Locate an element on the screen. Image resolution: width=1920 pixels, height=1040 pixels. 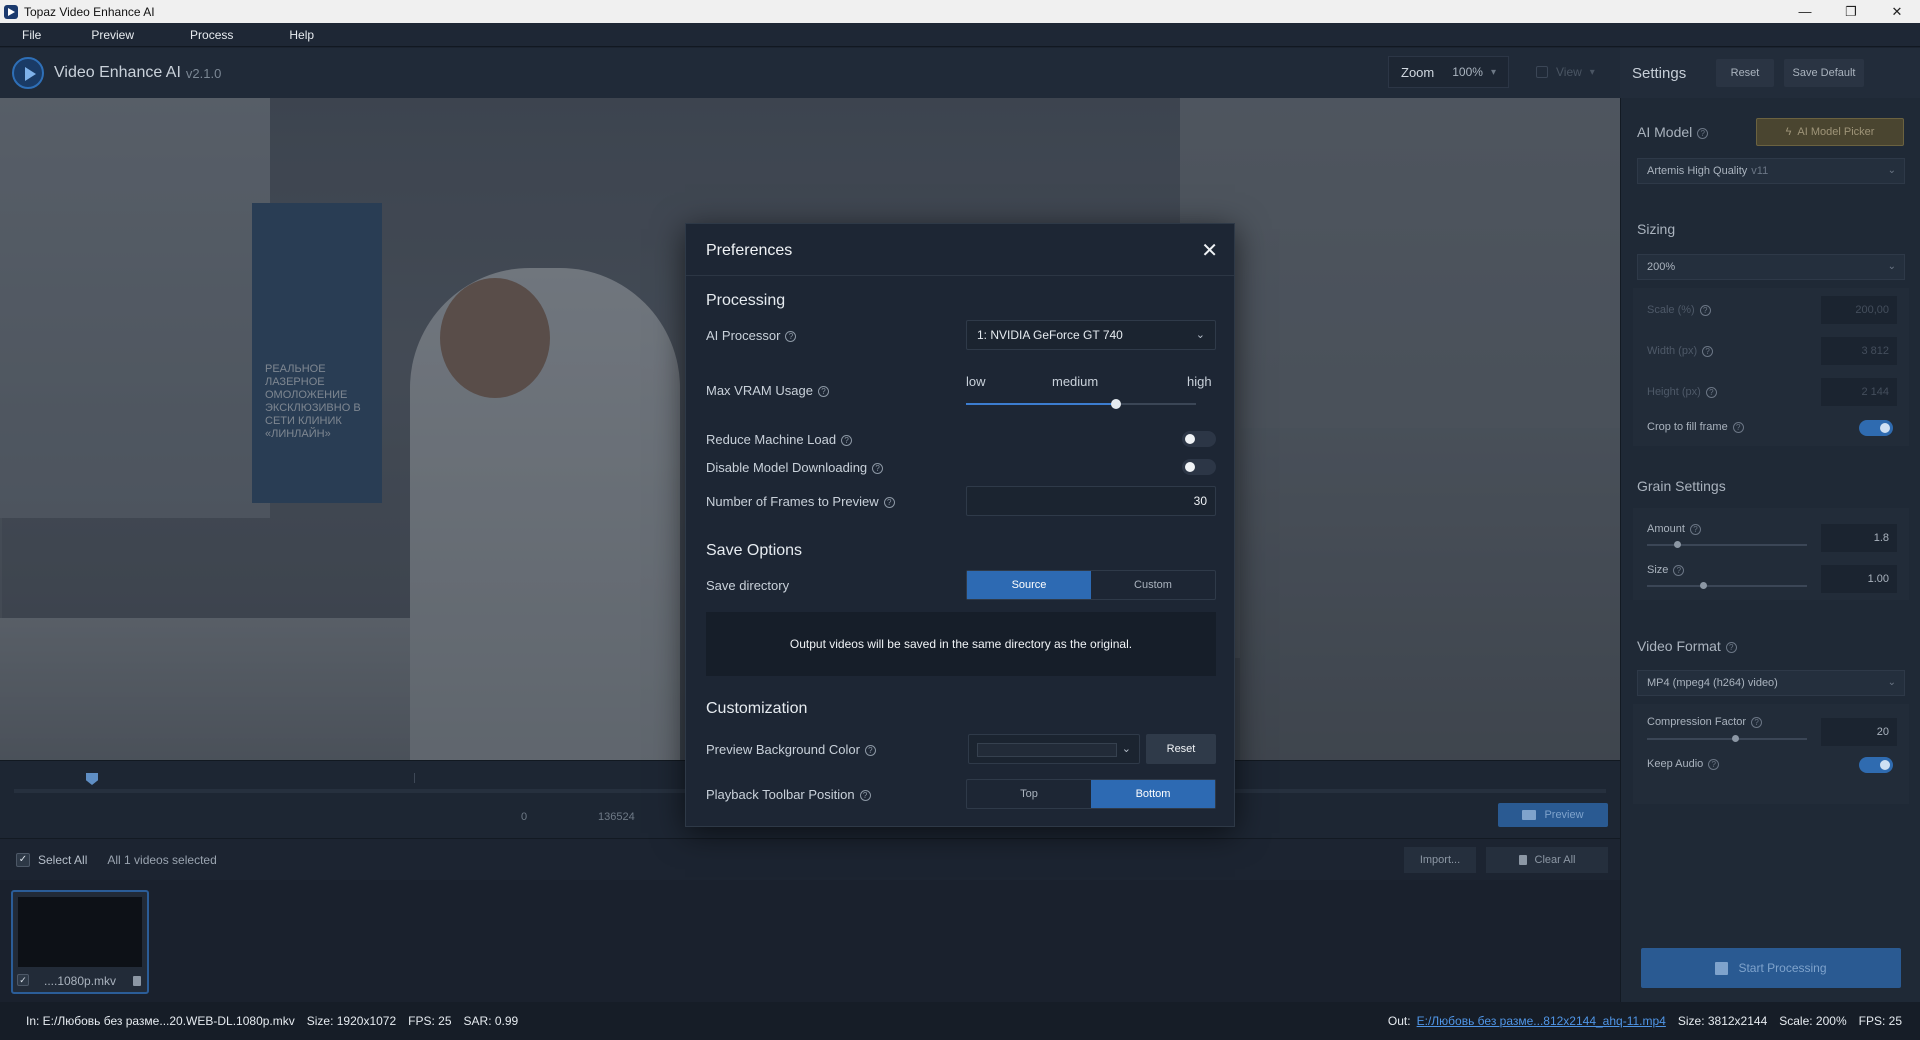
menu-preview: Preview is located at coordinates (112, 35).